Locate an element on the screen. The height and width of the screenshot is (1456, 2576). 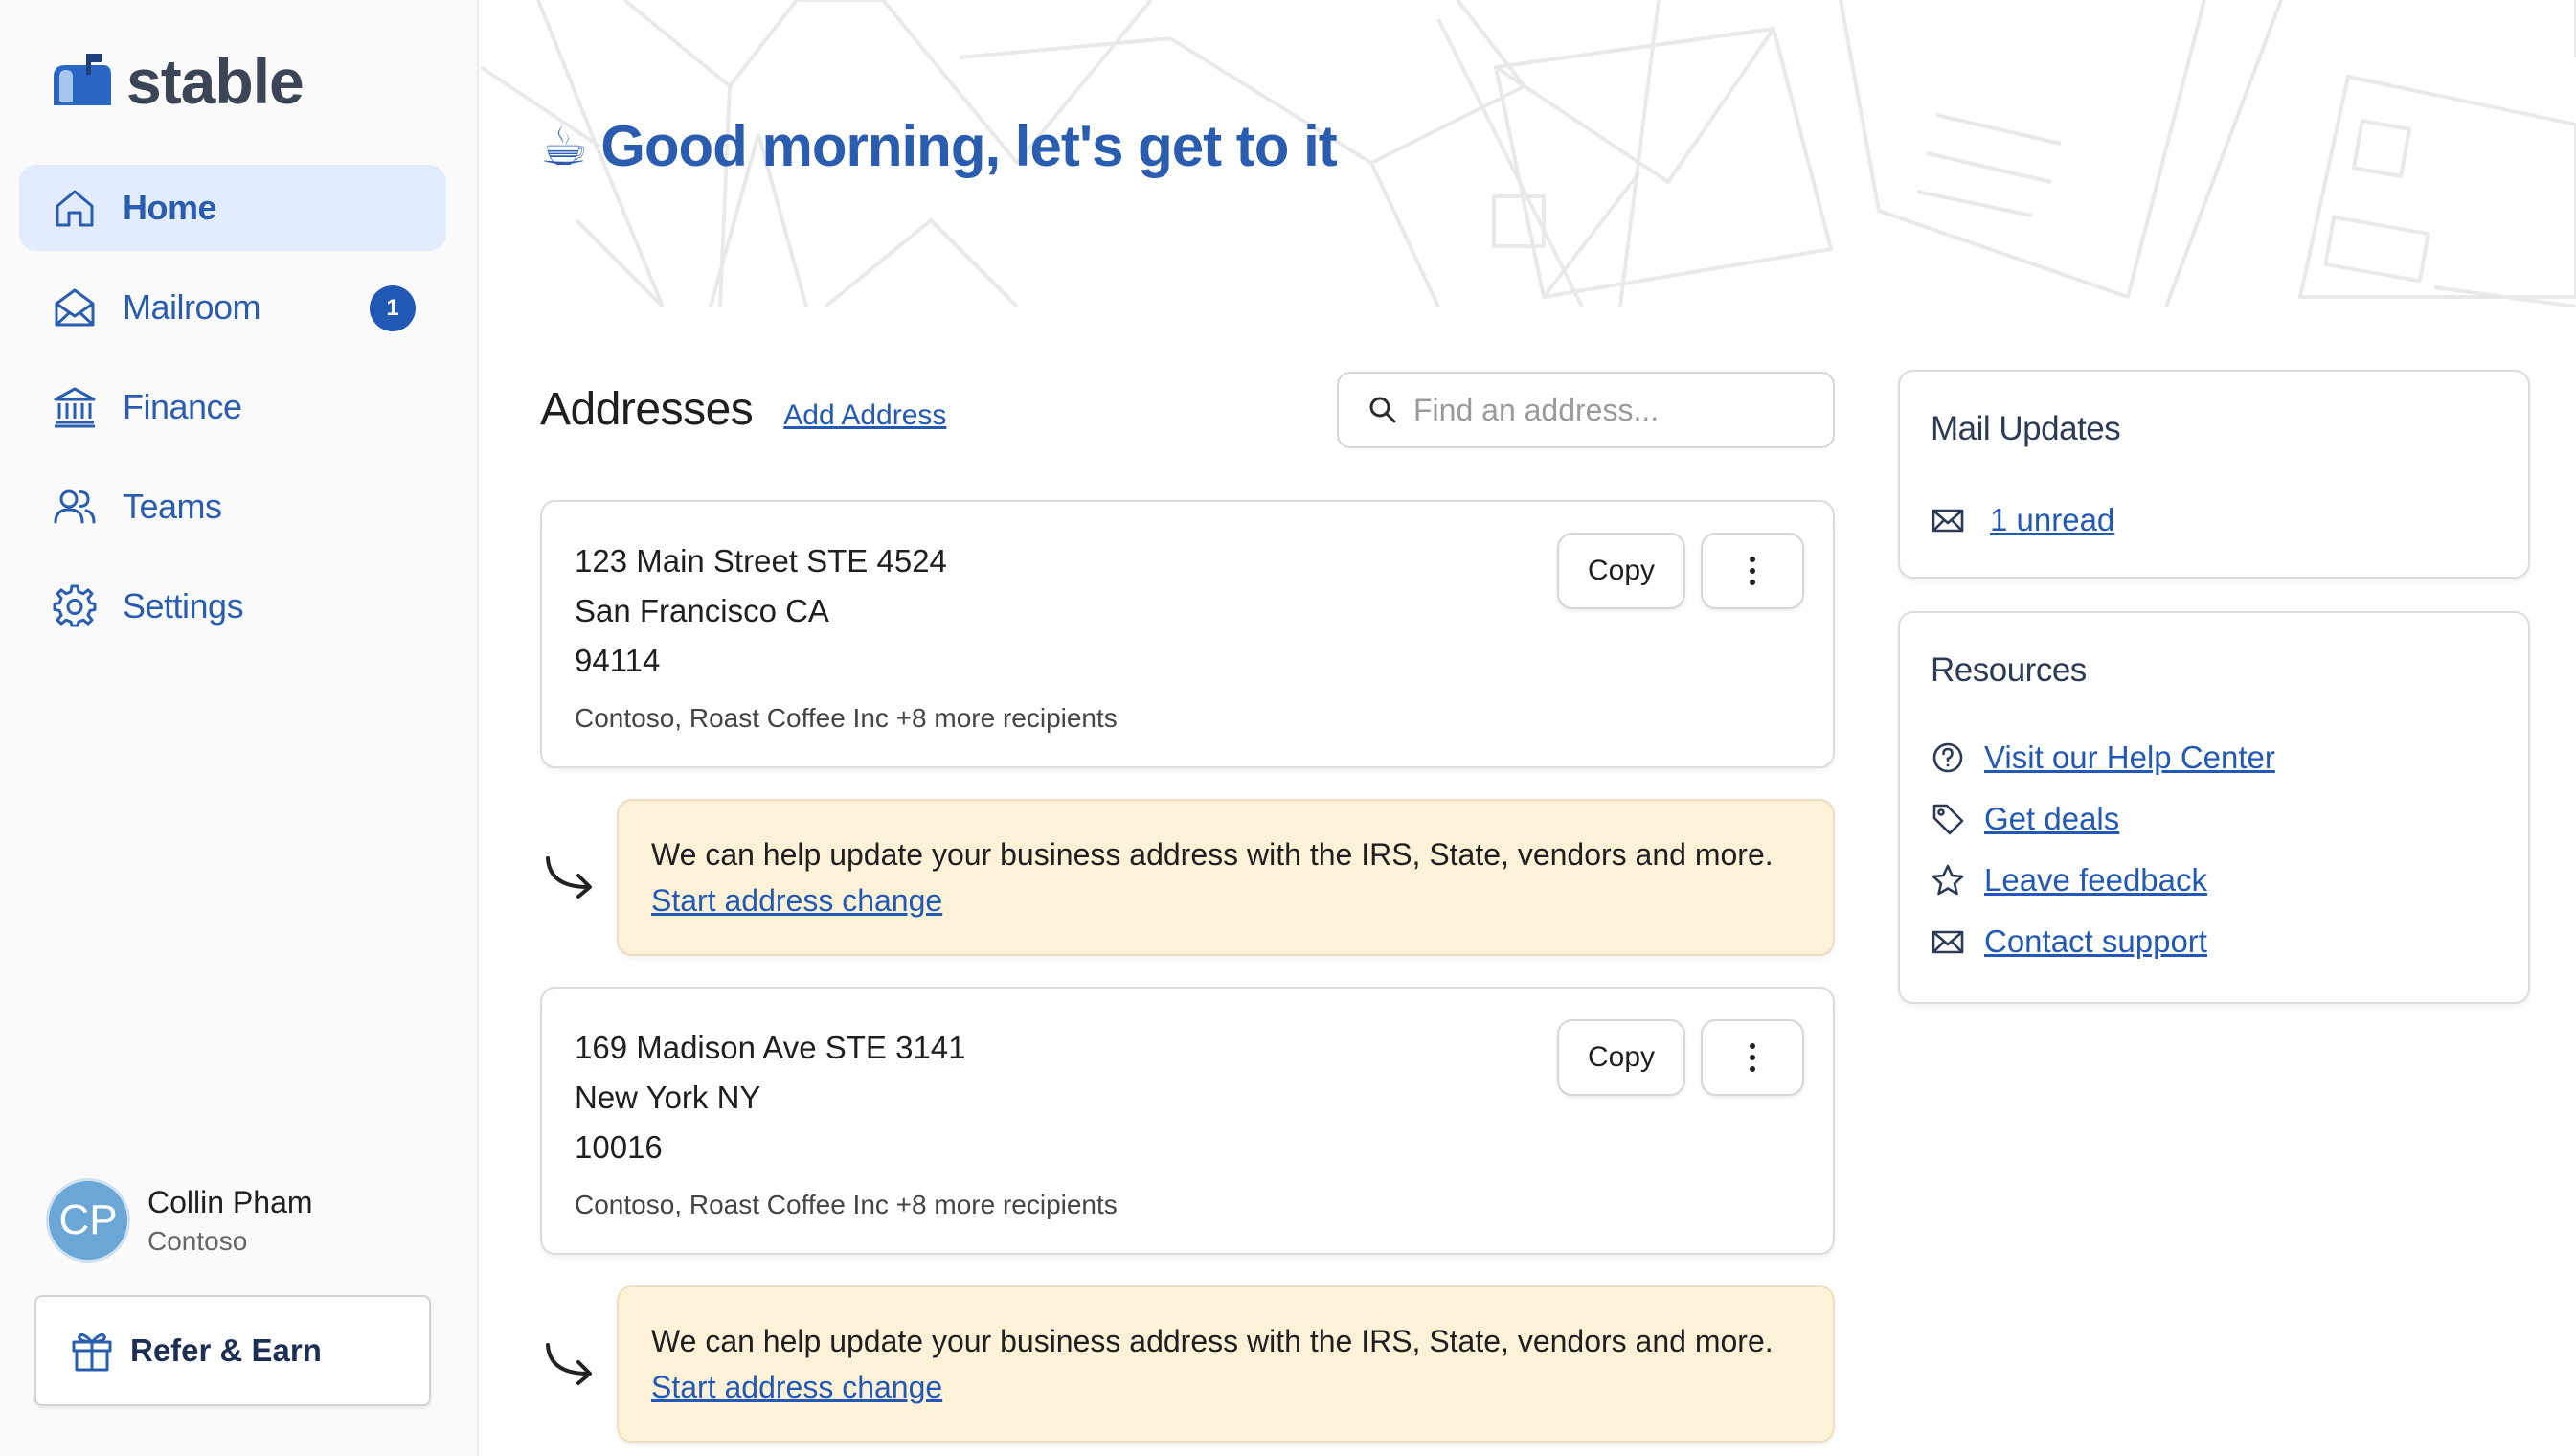
unread-mail-link: 1 unread is located at coordinates (2052, 520).